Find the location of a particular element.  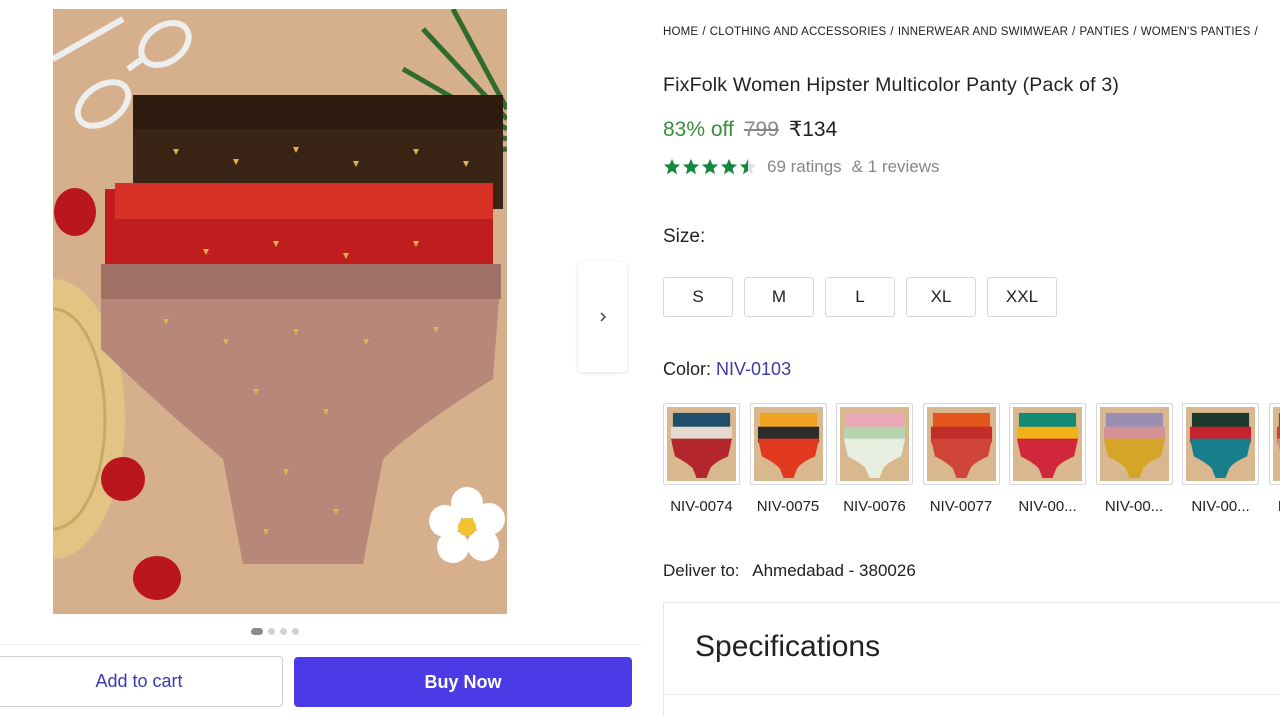

add-to-cart-button: Add to cart is located at coordinates (141, 681).